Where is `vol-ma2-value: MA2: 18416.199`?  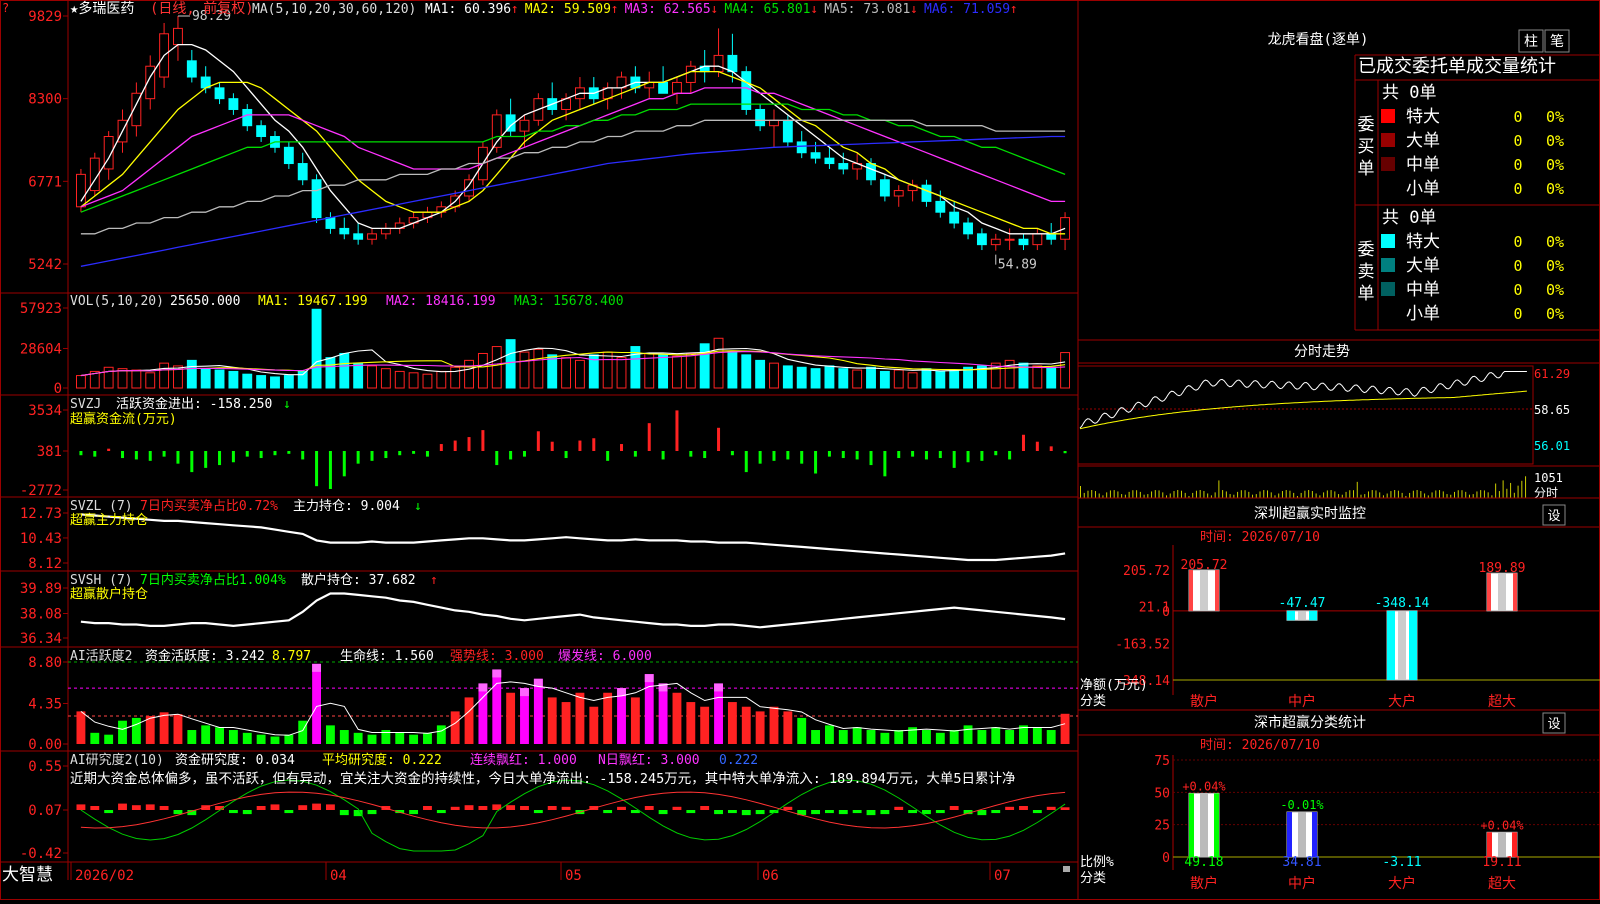 vol-ma2-value: MA2: 18416.199 is located at coordinates (441, 301).